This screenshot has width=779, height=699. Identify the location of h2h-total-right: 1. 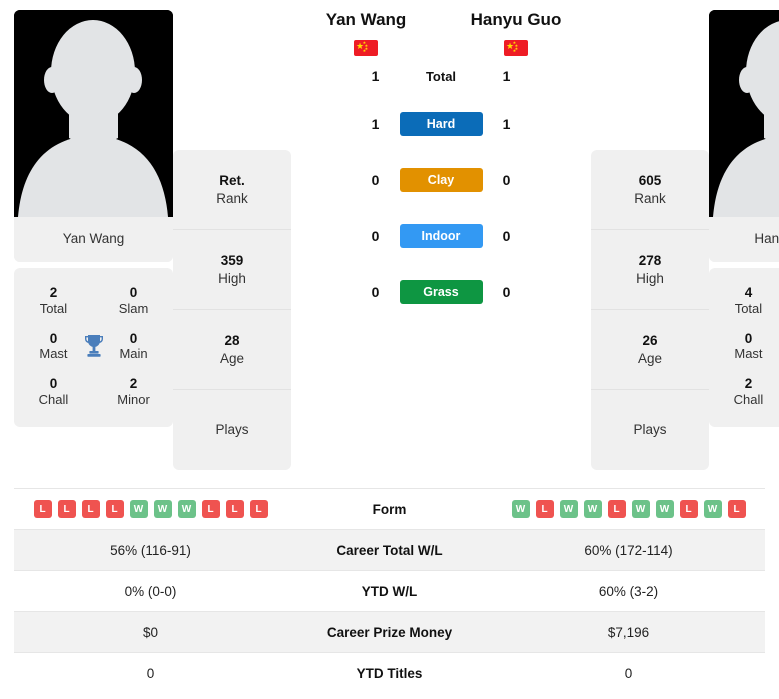
(506, 76).